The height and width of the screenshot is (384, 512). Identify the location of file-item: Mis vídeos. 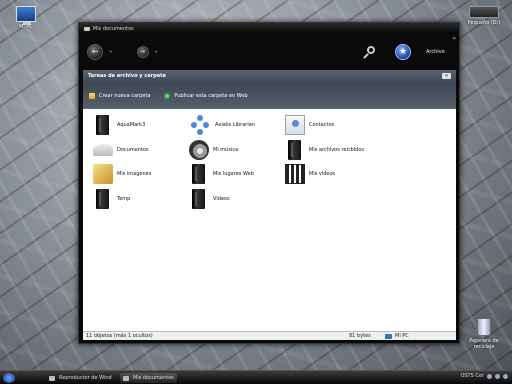
(335, 174).